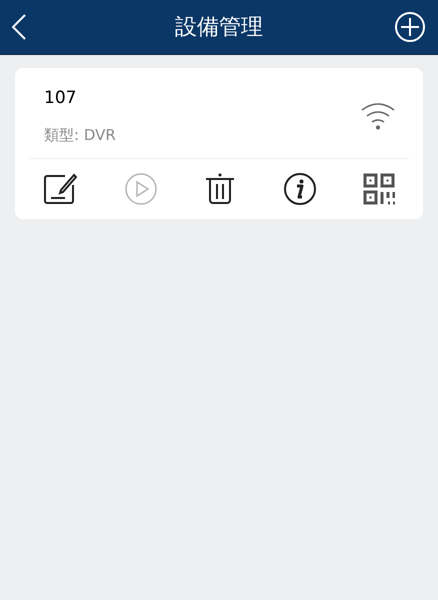  Describe the element at coordinates (379, 189) in the screenshot. I see `qr-code-icon` at that location.